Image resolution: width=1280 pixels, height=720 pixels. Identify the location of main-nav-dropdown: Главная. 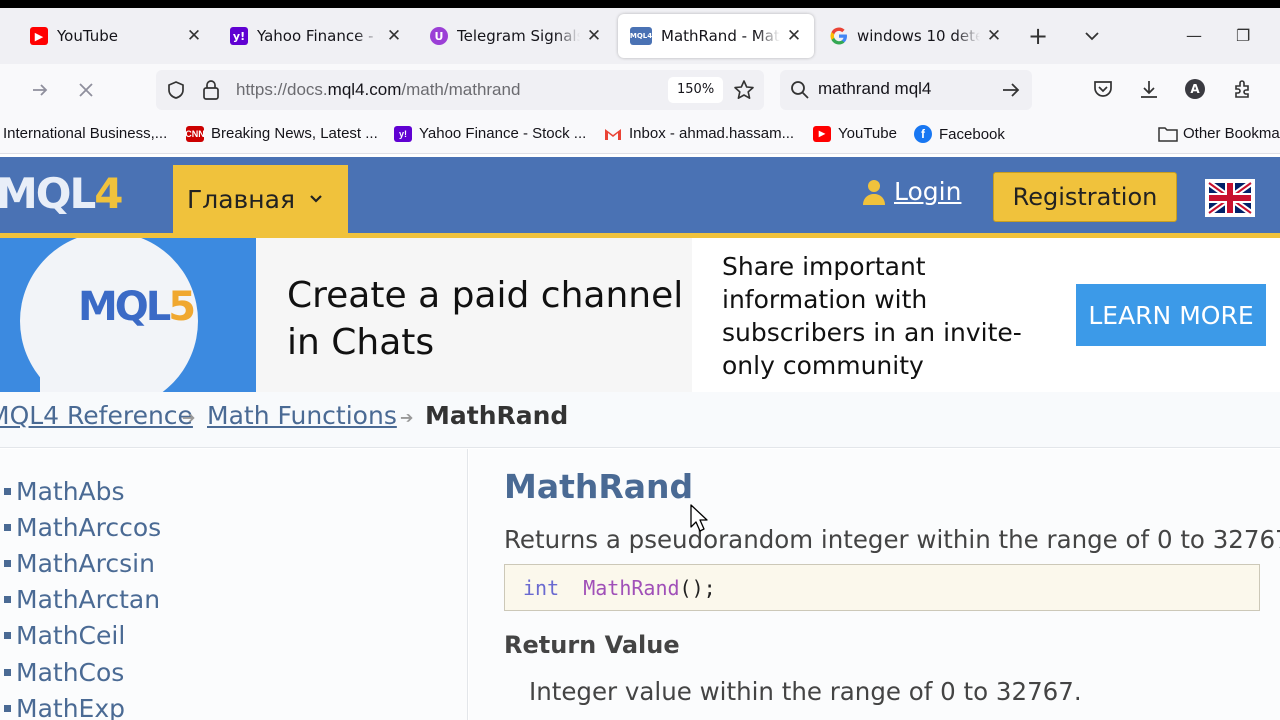
(260, 199).